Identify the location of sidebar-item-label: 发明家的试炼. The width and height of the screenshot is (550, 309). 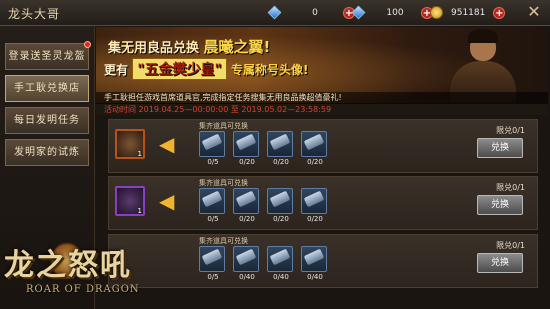
(47, 152).